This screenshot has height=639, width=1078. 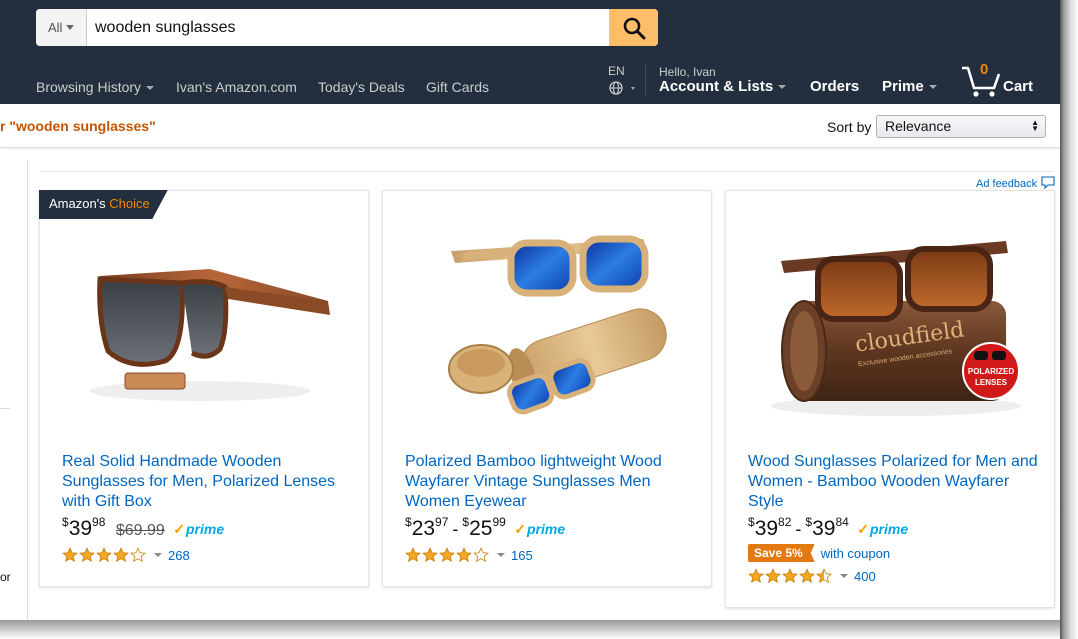 I want to click on orders-link: Orders, so click(x=834, y=86).